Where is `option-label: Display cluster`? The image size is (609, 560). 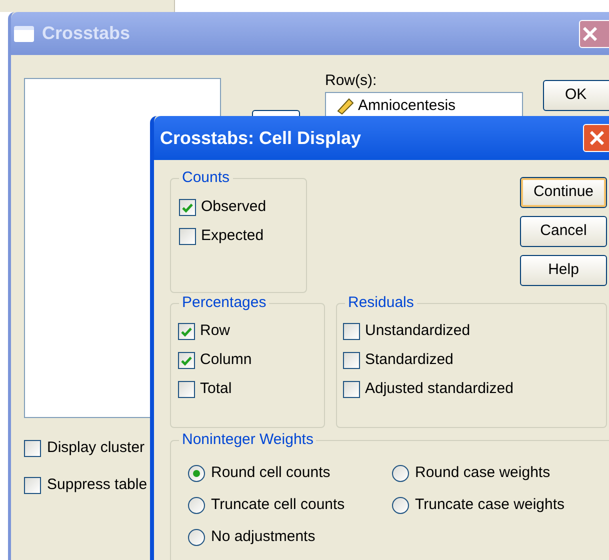 option-label: Display cluster is located at coordinates (96, 448).